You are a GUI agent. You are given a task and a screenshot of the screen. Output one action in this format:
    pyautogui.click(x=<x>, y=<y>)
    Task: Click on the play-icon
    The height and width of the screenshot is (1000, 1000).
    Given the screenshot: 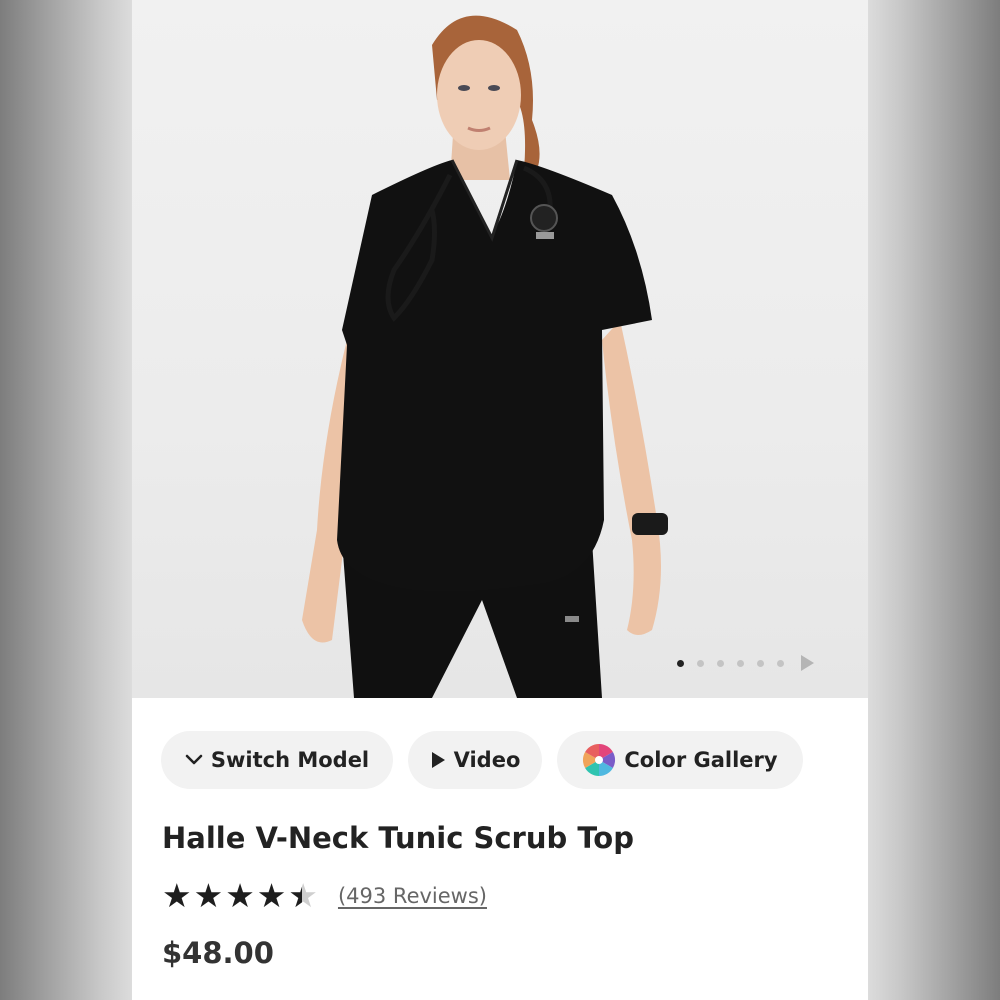 What is the action you would take?
    pyautogui.click(x=438, y=760)
    